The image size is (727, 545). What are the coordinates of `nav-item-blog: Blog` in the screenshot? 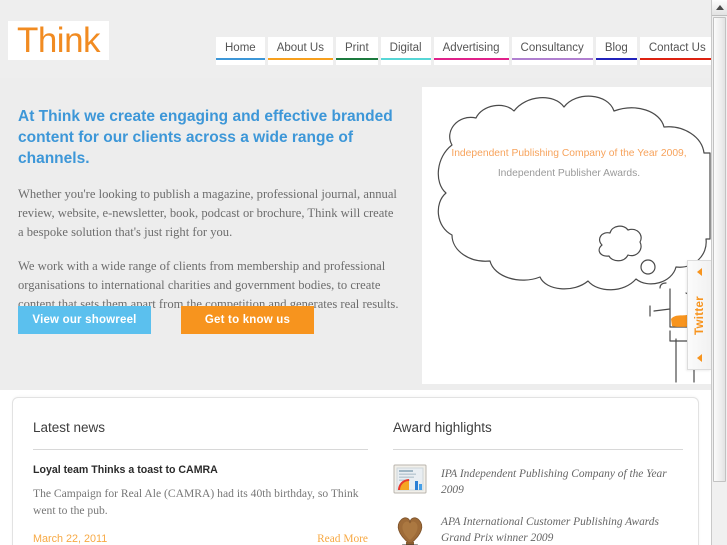 It's located at (616, 51).